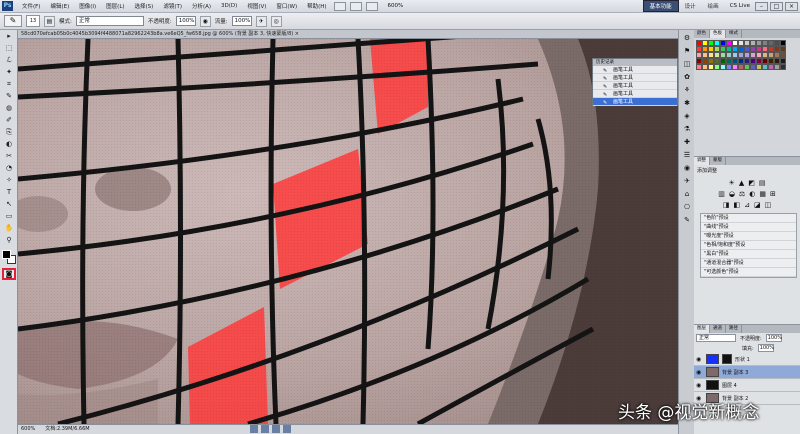 Image resolution: width=800 pixels, height=434 pixels. What do you see at coordinates (144, 6) in the screenshot?
I see `menu-select: 选择(S)` at bounding box center [144, 6].